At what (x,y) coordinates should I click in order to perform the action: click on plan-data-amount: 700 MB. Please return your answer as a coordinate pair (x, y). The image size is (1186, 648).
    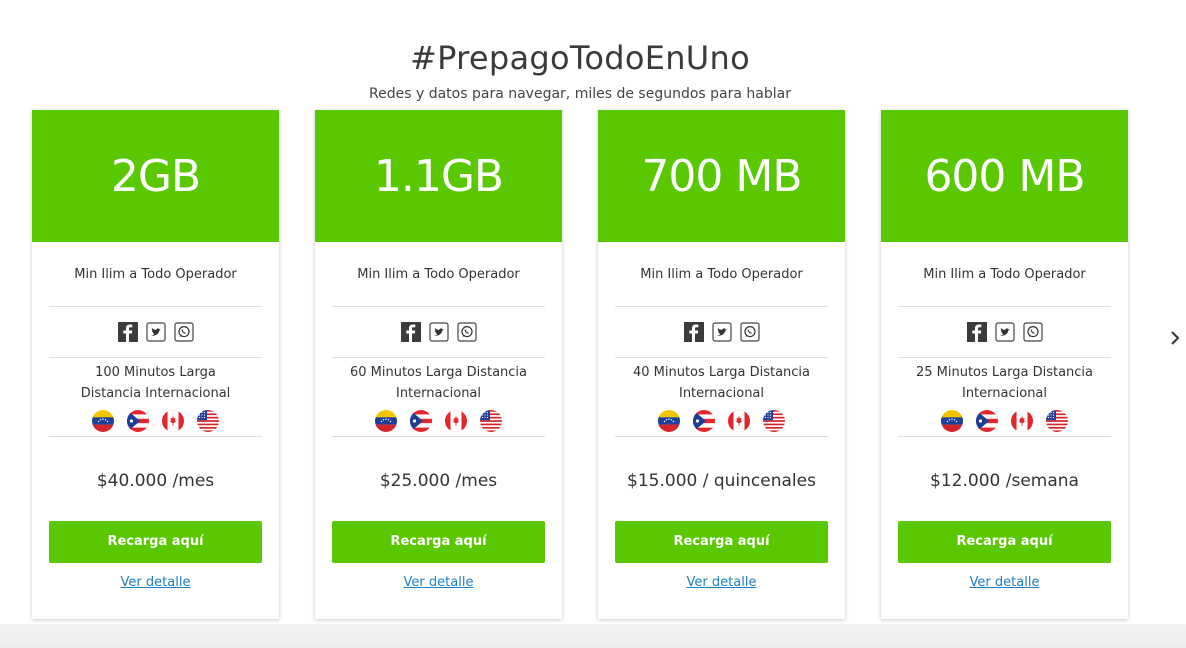
    Looking at the image, I should click on (721, 176).